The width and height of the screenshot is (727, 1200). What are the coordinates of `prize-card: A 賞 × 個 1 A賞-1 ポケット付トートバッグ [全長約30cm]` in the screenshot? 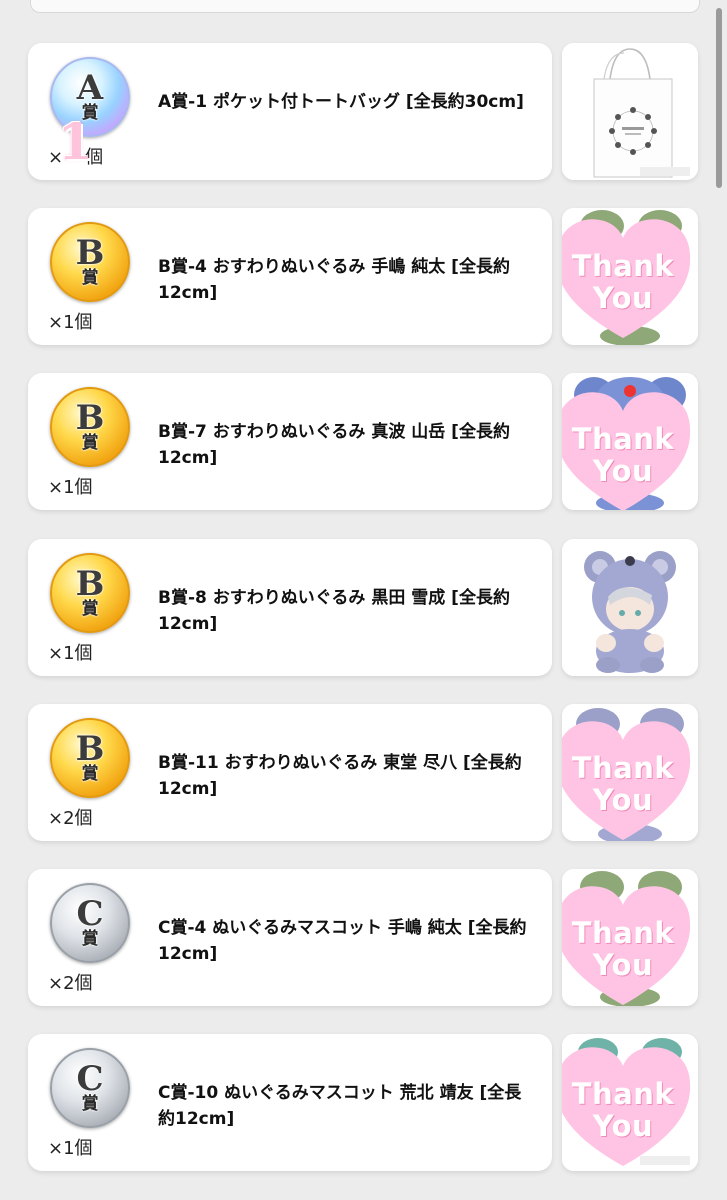 It's located at (290, 111).